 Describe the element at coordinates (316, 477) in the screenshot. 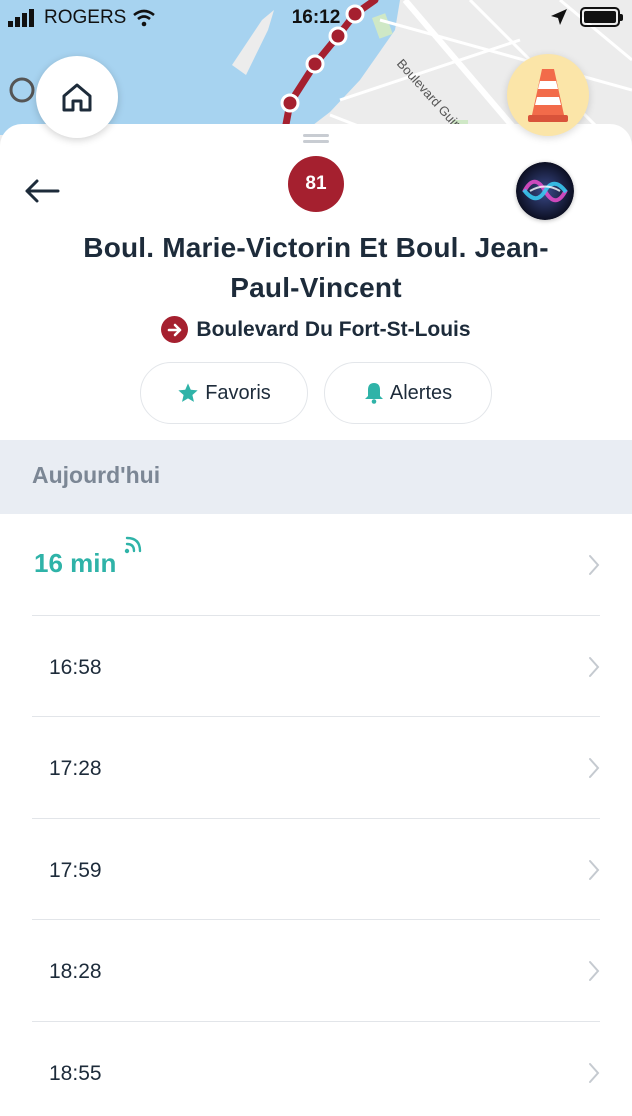

I see `today-section-header: Aujourd'hui` at that location.